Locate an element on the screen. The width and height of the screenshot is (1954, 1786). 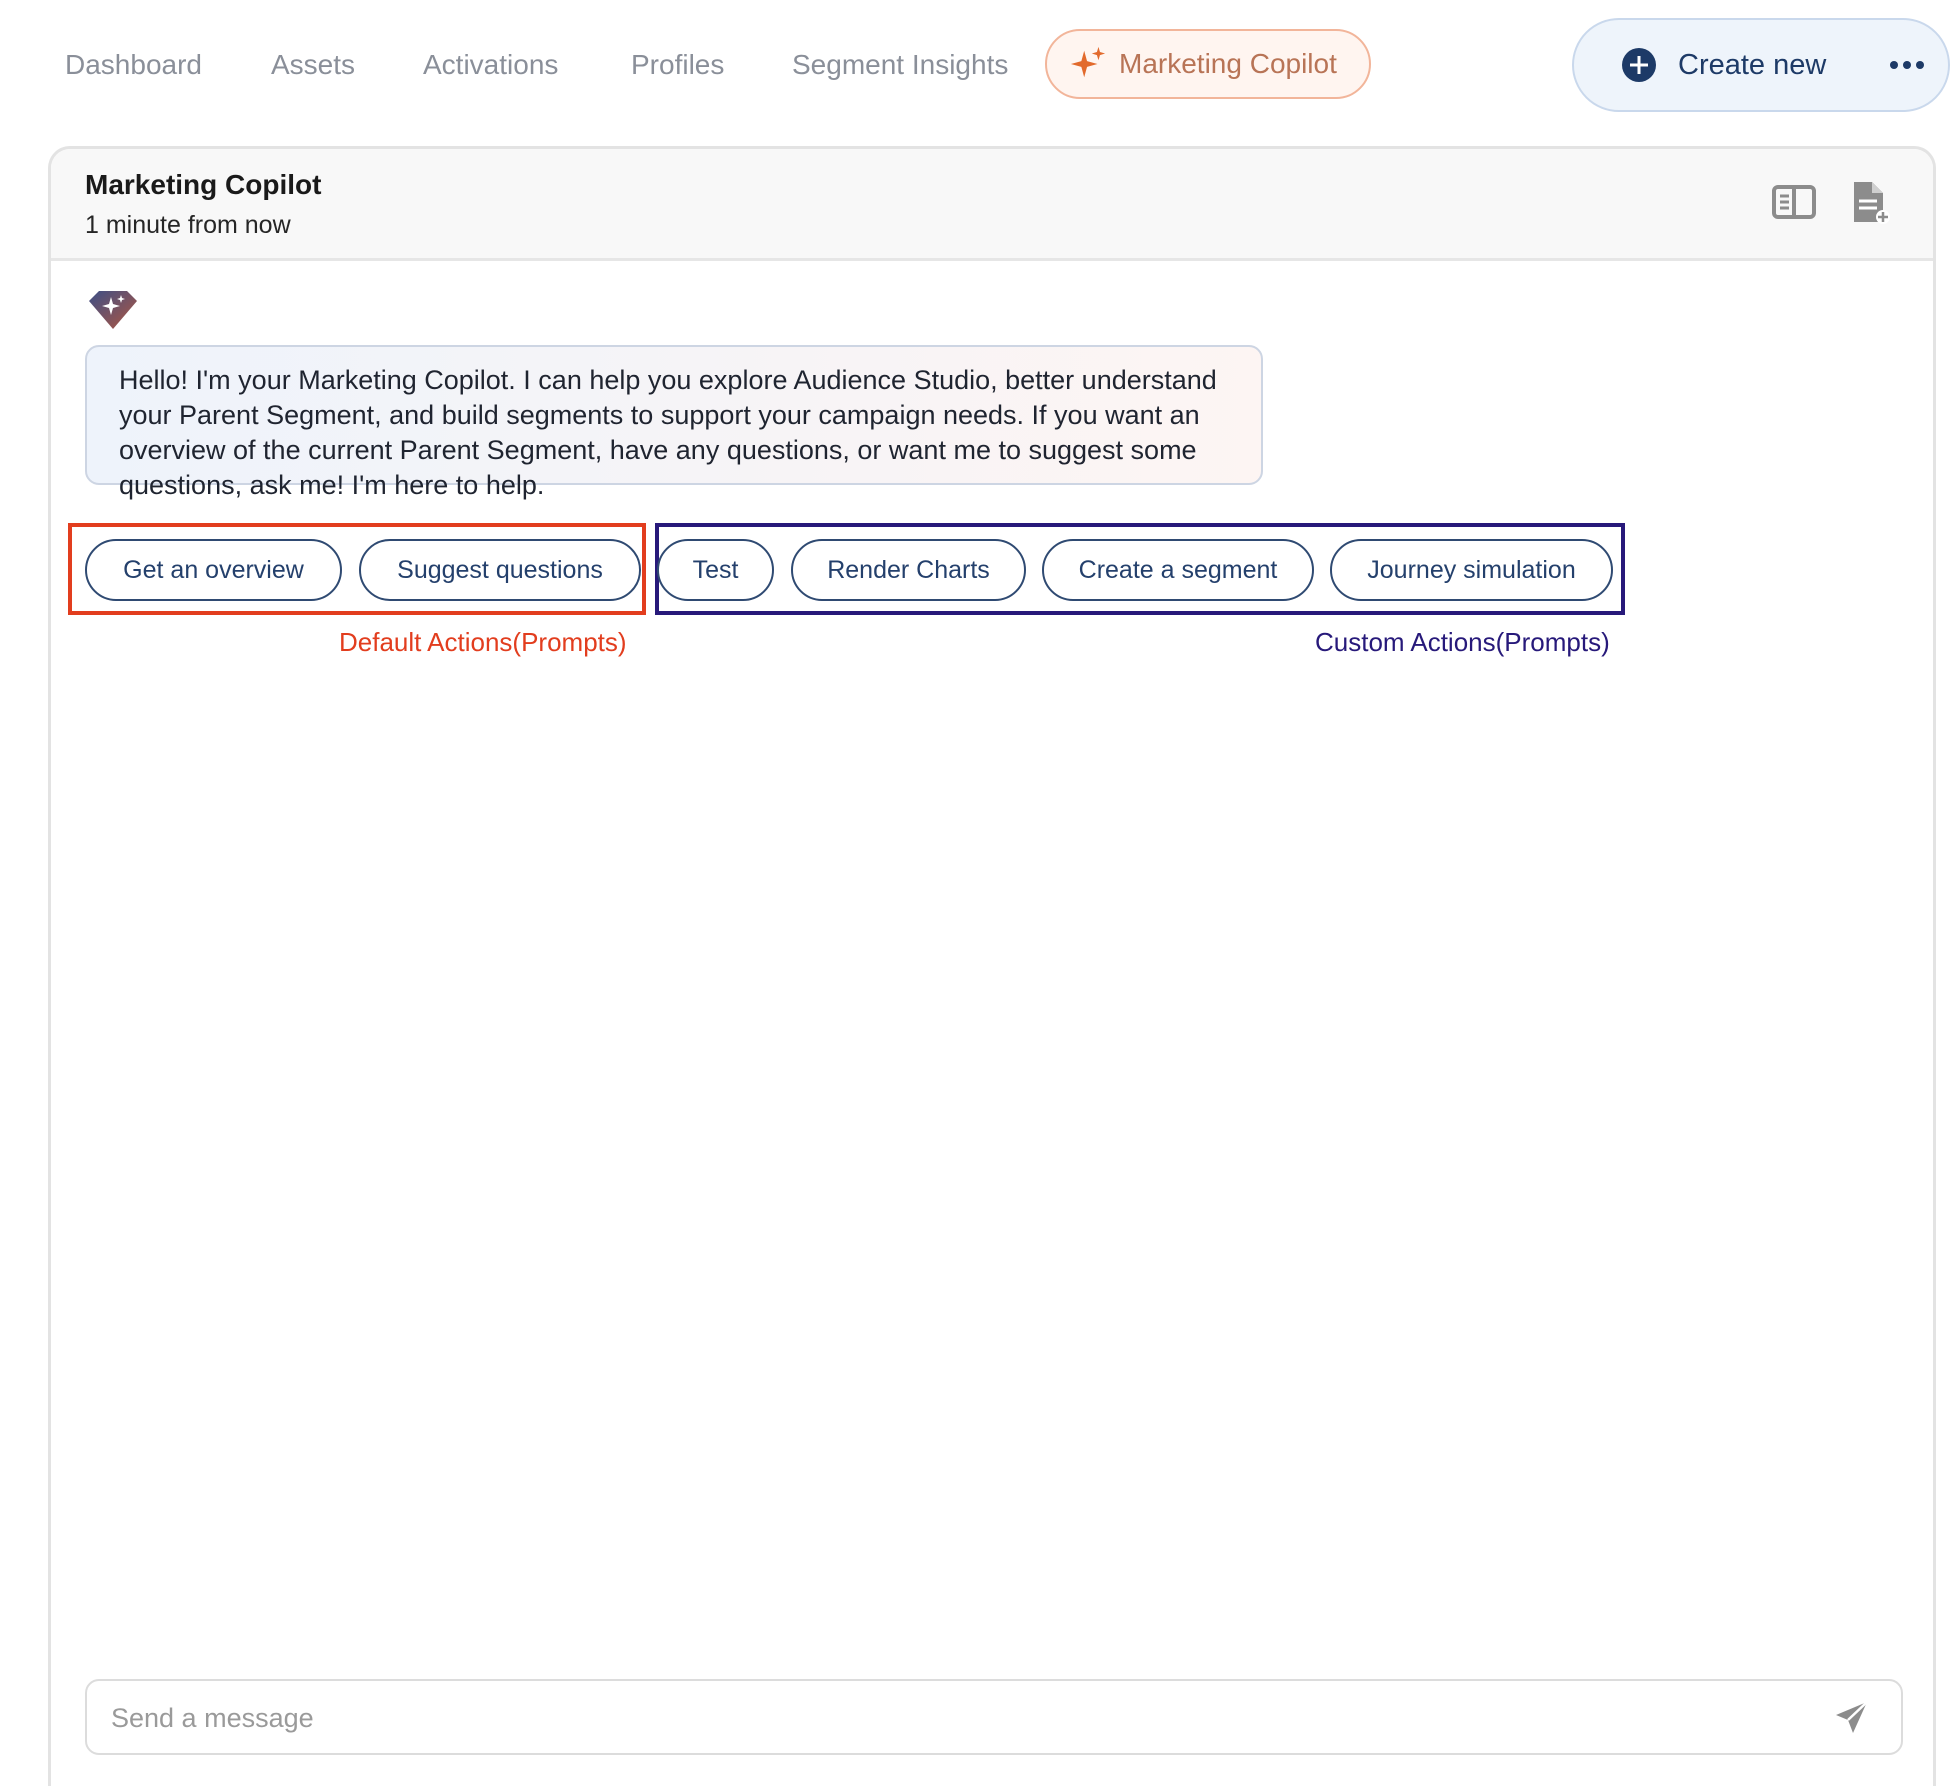
tab-marketing-copilot: Marketing Copilot is located at coordinates (1208, 64).